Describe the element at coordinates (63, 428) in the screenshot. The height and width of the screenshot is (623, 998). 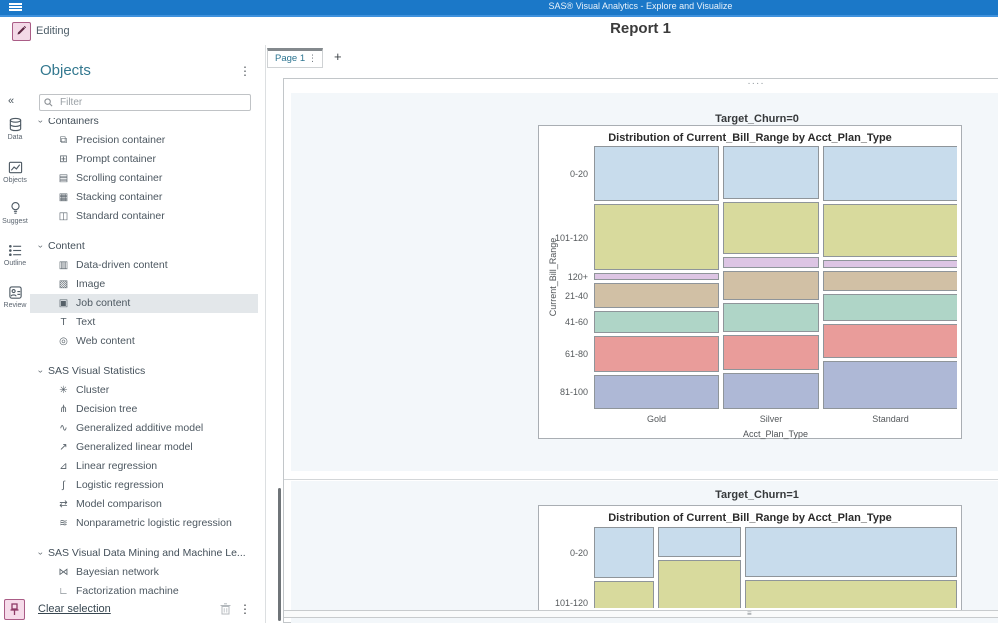
I see `generalized-additive-model-icon: ∿` at that location.